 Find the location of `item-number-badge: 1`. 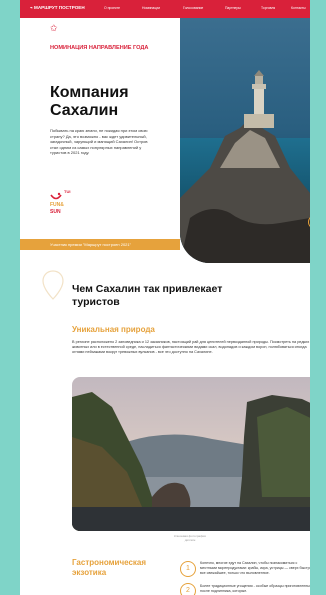

item-number-badge: 1 is located at coordinates (188, 569).